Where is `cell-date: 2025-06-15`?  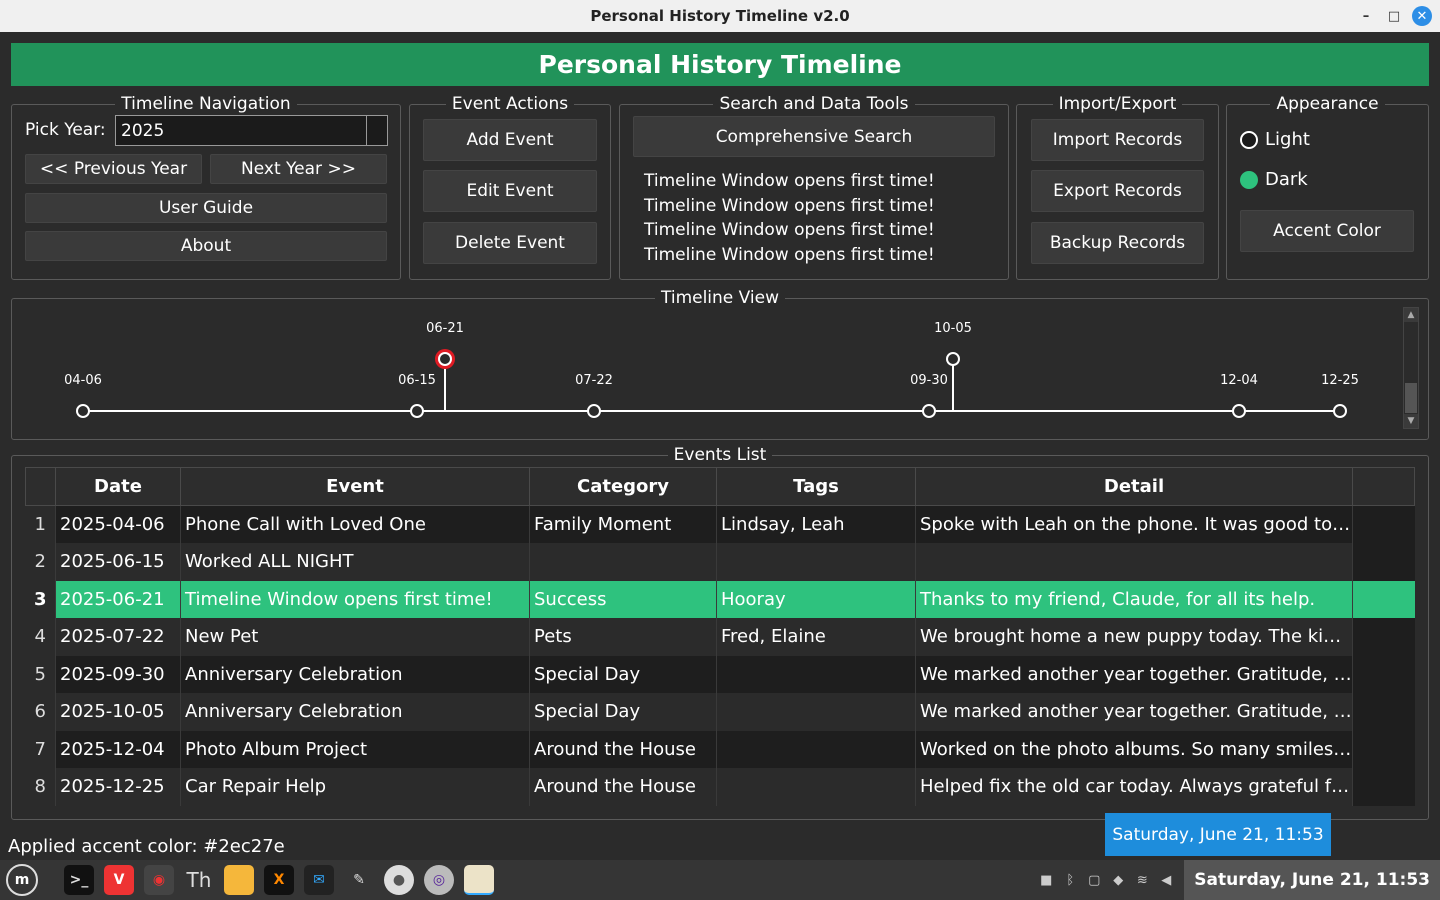 cell-date: 2025-06-15 is located at coordinates (118, 562).